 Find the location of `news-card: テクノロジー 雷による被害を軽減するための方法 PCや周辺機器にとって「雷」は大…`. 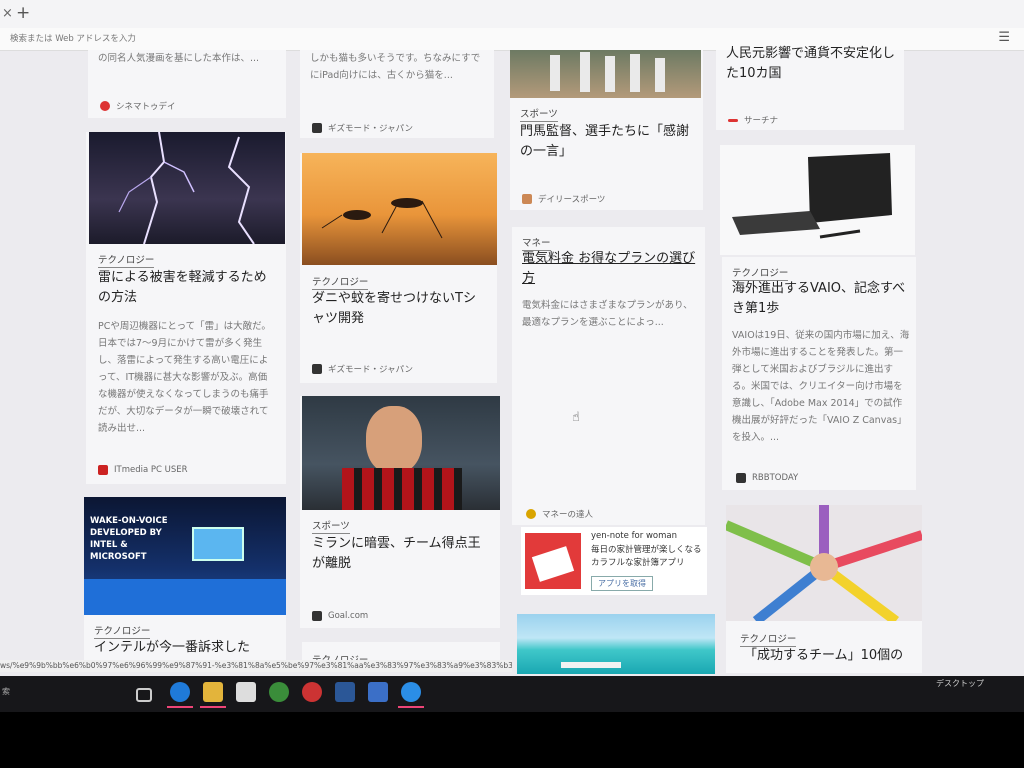

news-card: テクノロジー 雷による被害を軽減するための方法 PCや周辺機器にとって「雷」は大… is located at coordinates (186, 308).